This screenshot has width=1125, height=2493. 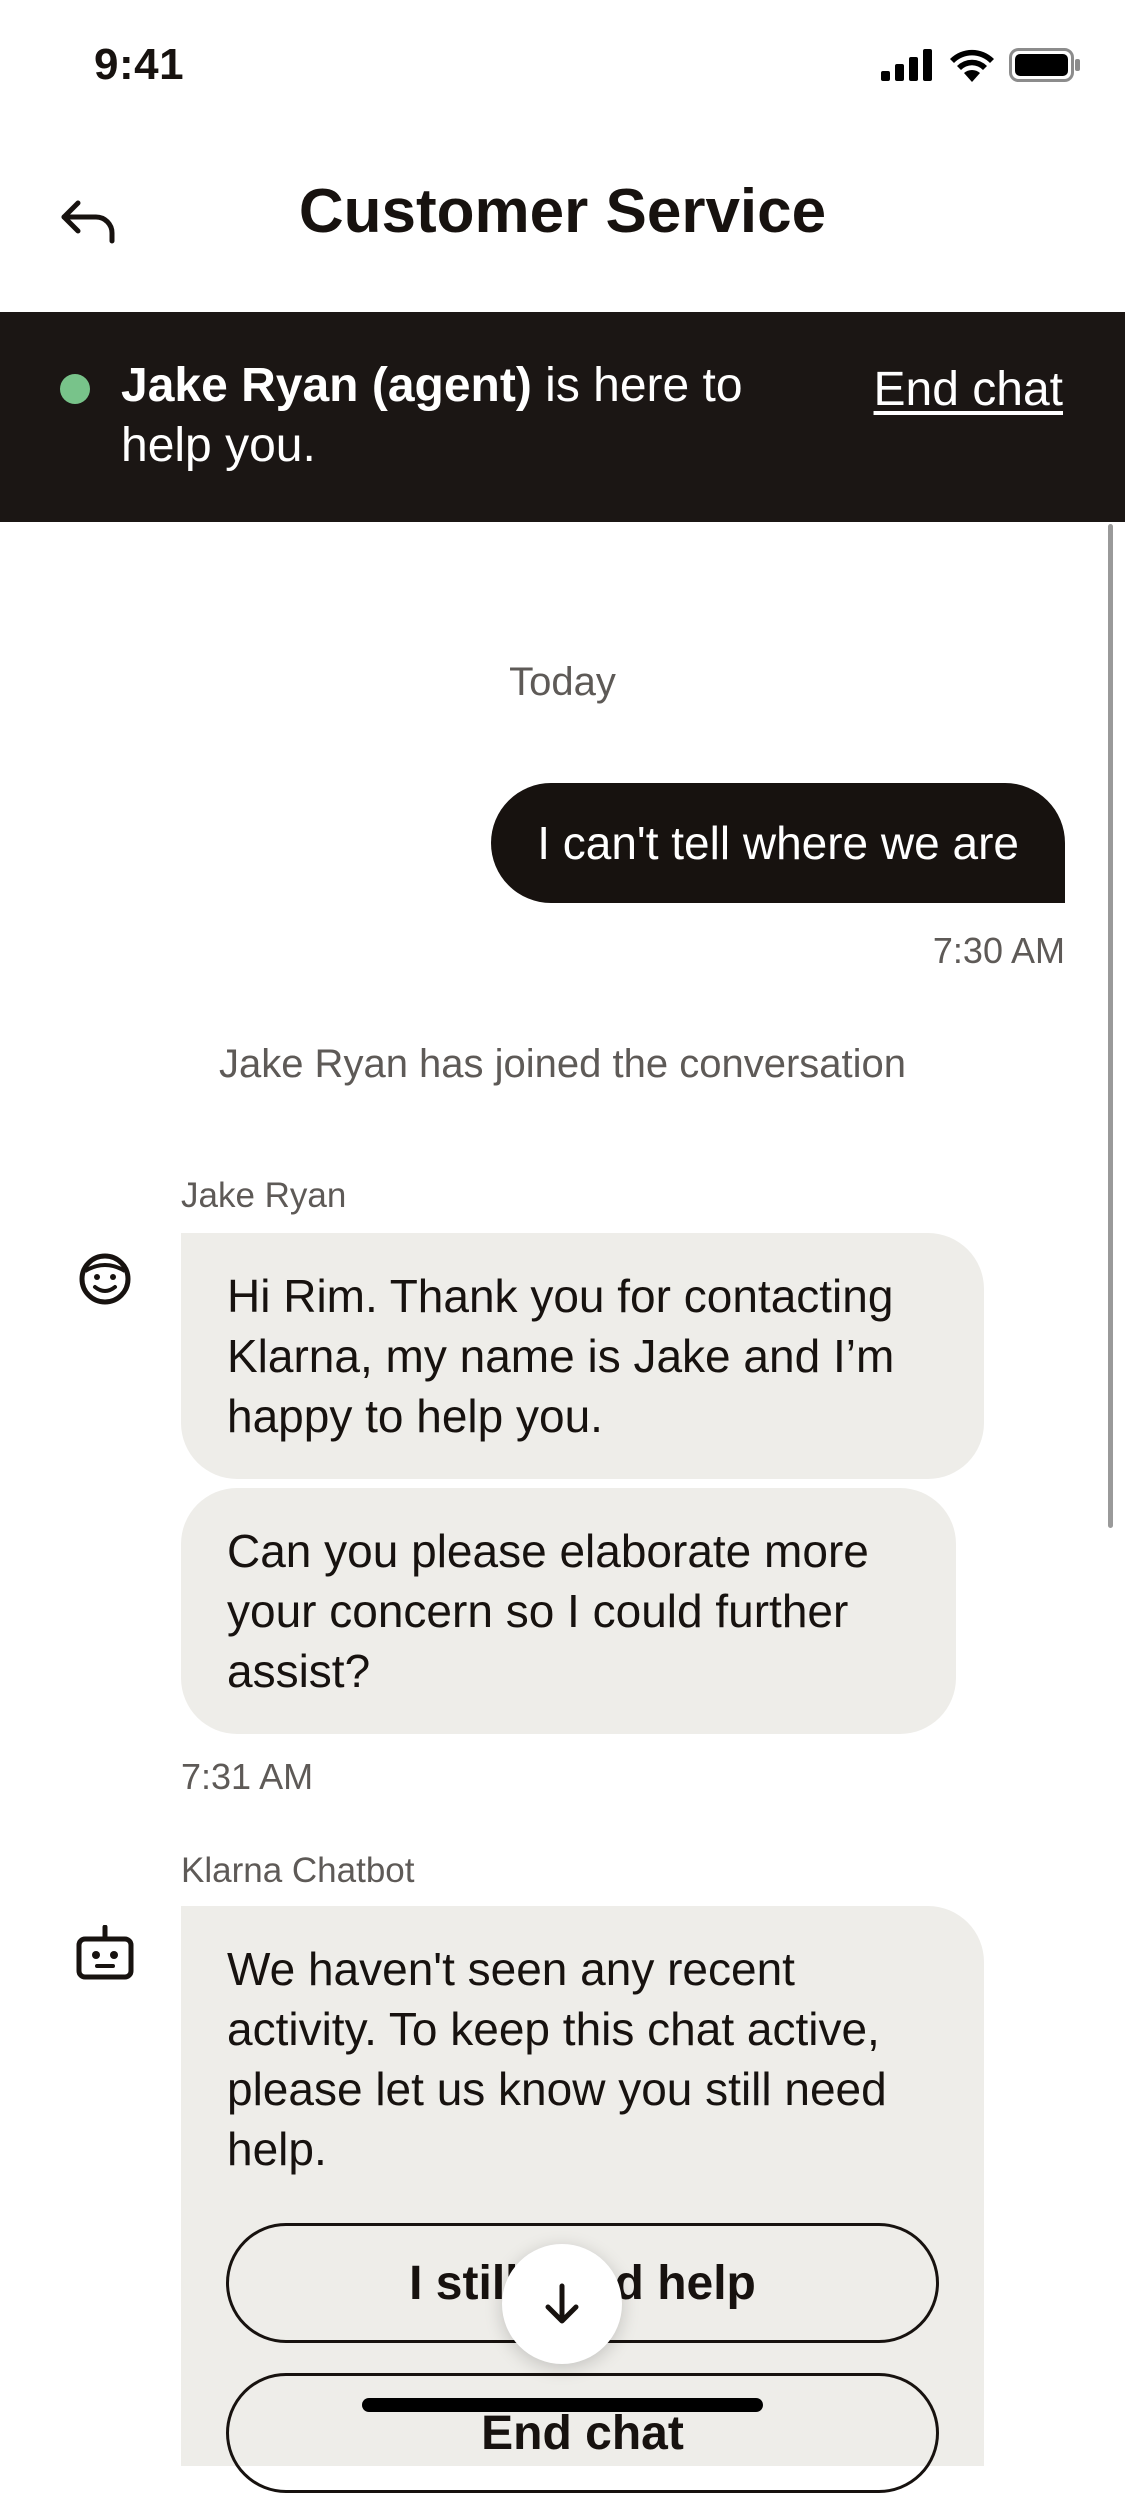 What do you see at coordinates (972, 65) in the screenshot?
I see `wifi-icon` at bounding box center [972, 65].